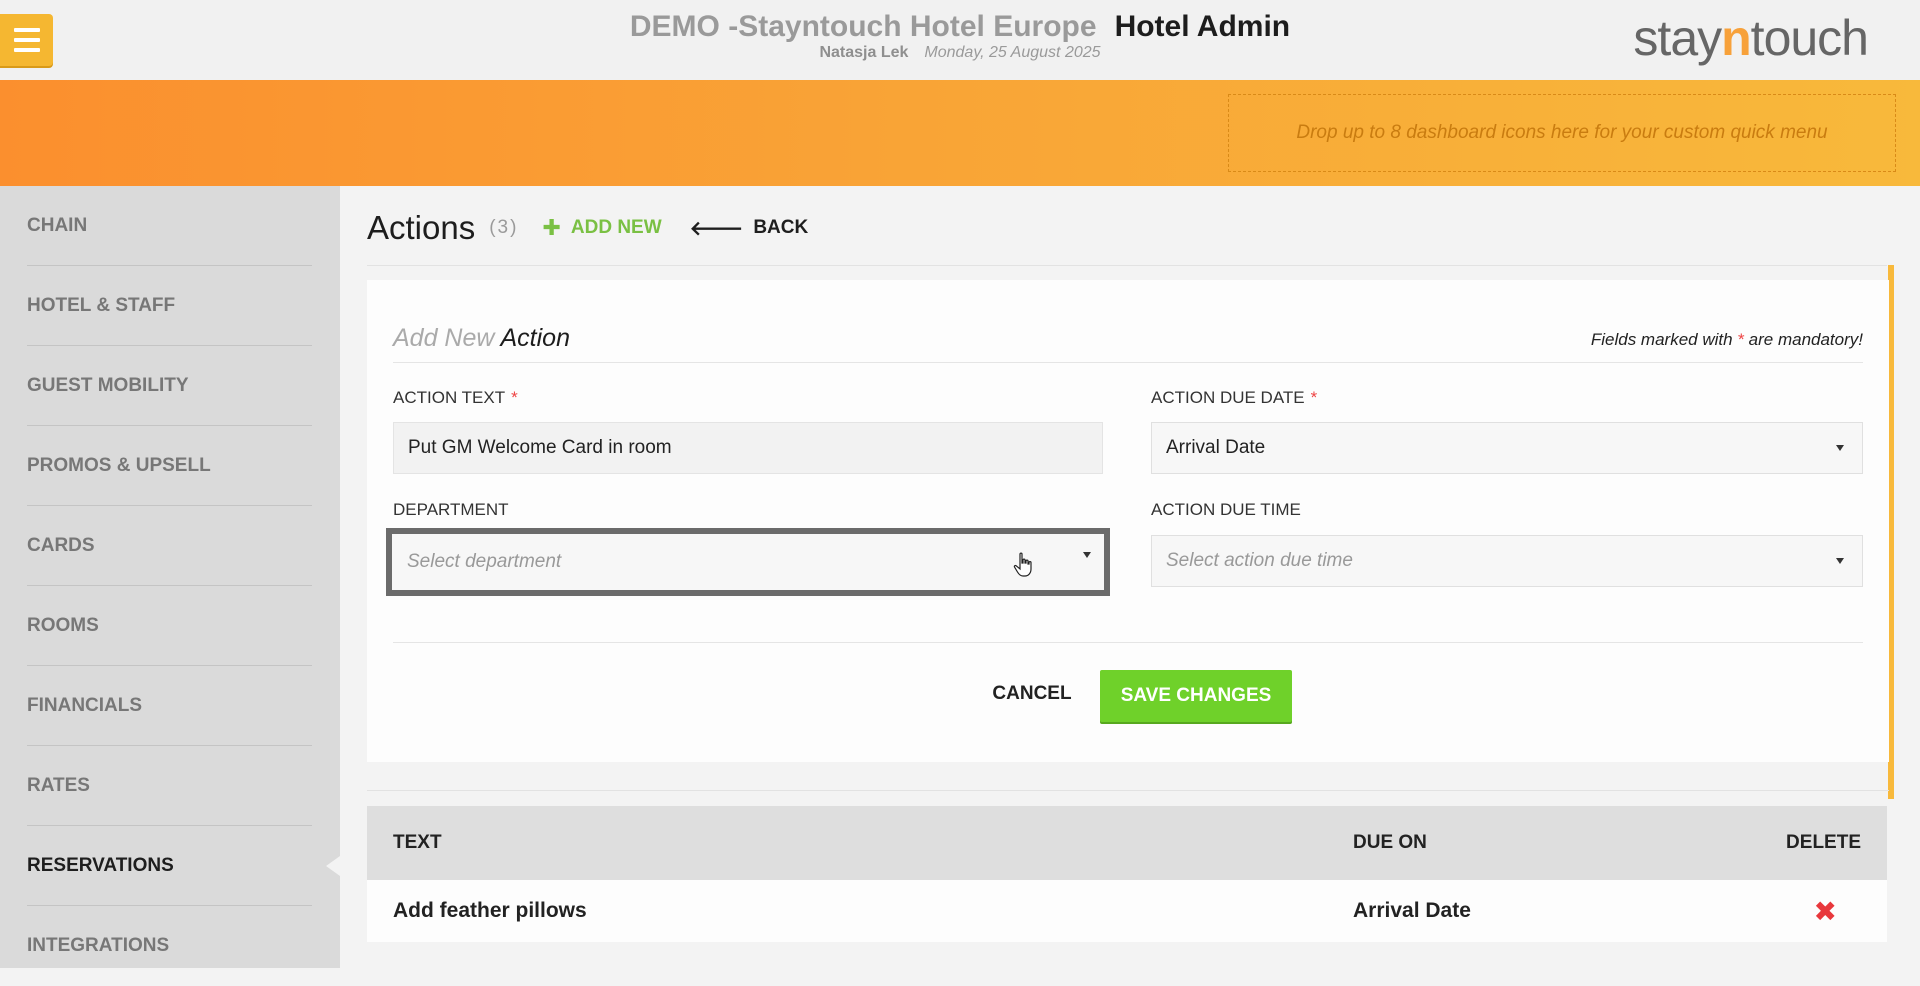 This screenshot has width=1920, height=986. I want to click on mandatory-note-prefix: Fields marked with, so click(1661, 339).